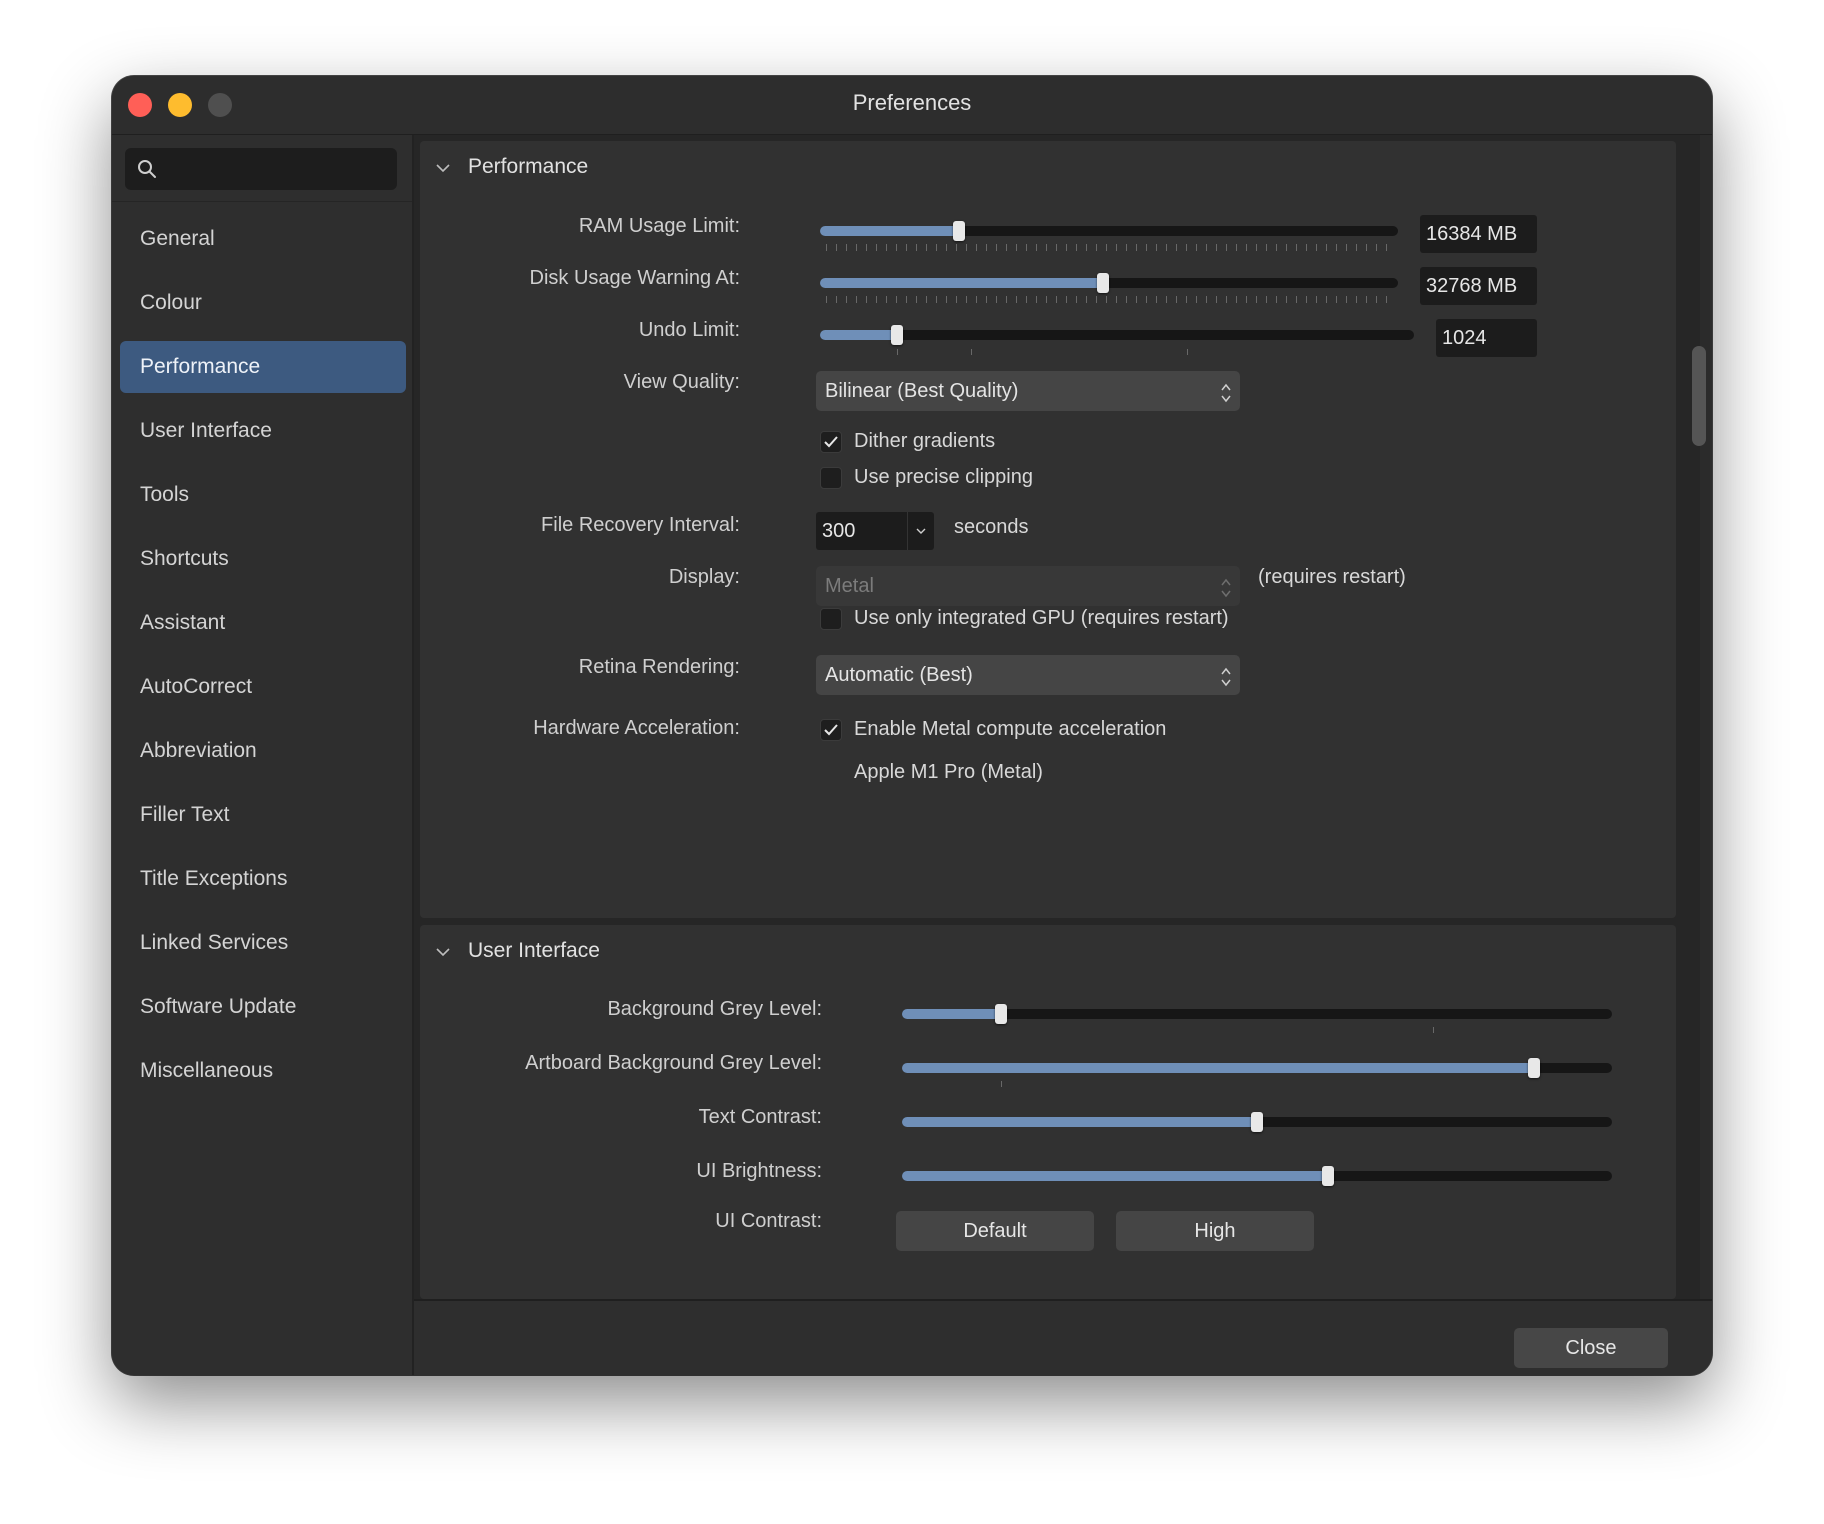 Image resolution: width=1824 pixels, height=1524 pixels. I want to click on artboard-grey-slider, so click(1257, 1068).